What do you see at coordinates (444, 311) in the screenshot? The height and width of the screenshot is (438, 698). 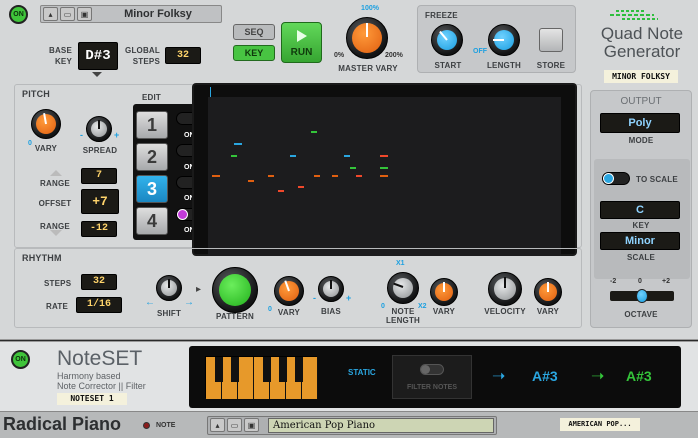 I see `note-length-vary-label: VARY` at bounding box center [444, 311].